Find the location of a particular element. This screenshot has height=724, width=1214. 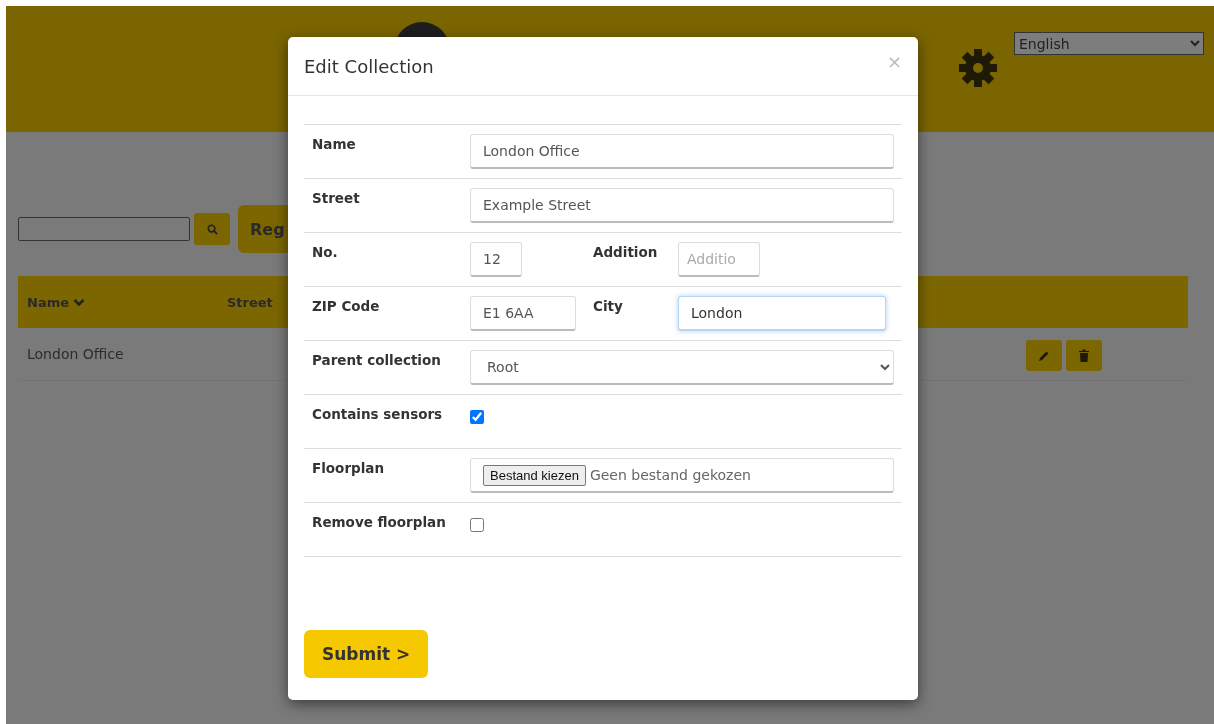

field-label: City is located at coordinates (608, 306).